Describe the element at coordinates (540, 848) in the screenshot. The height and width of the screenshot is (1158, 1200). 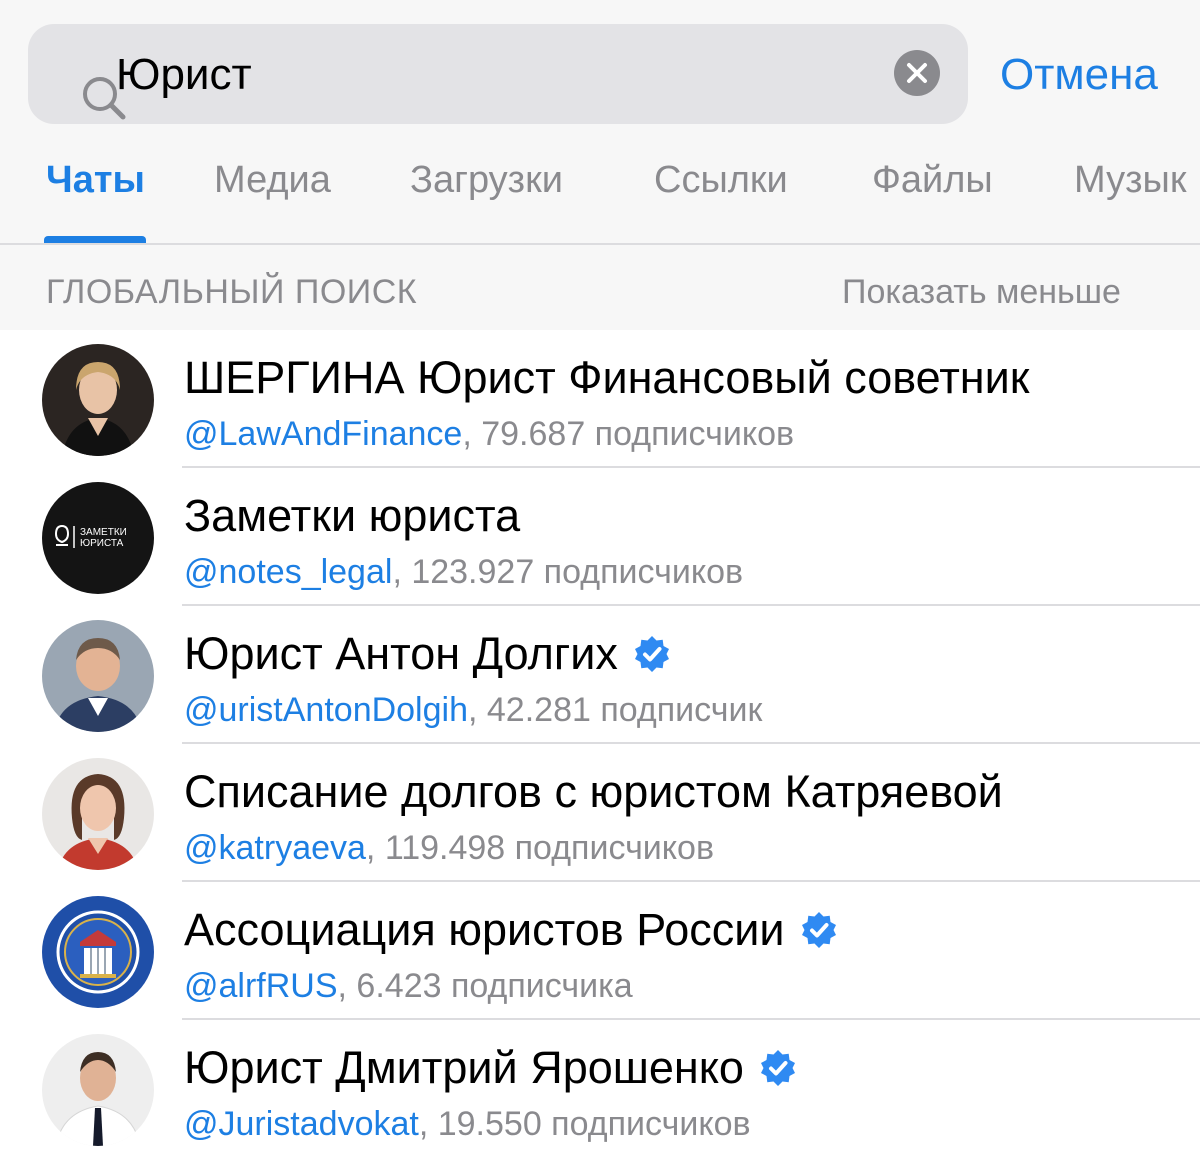
I see `subscriber-count: , 119.498 подписчиков` at that location.